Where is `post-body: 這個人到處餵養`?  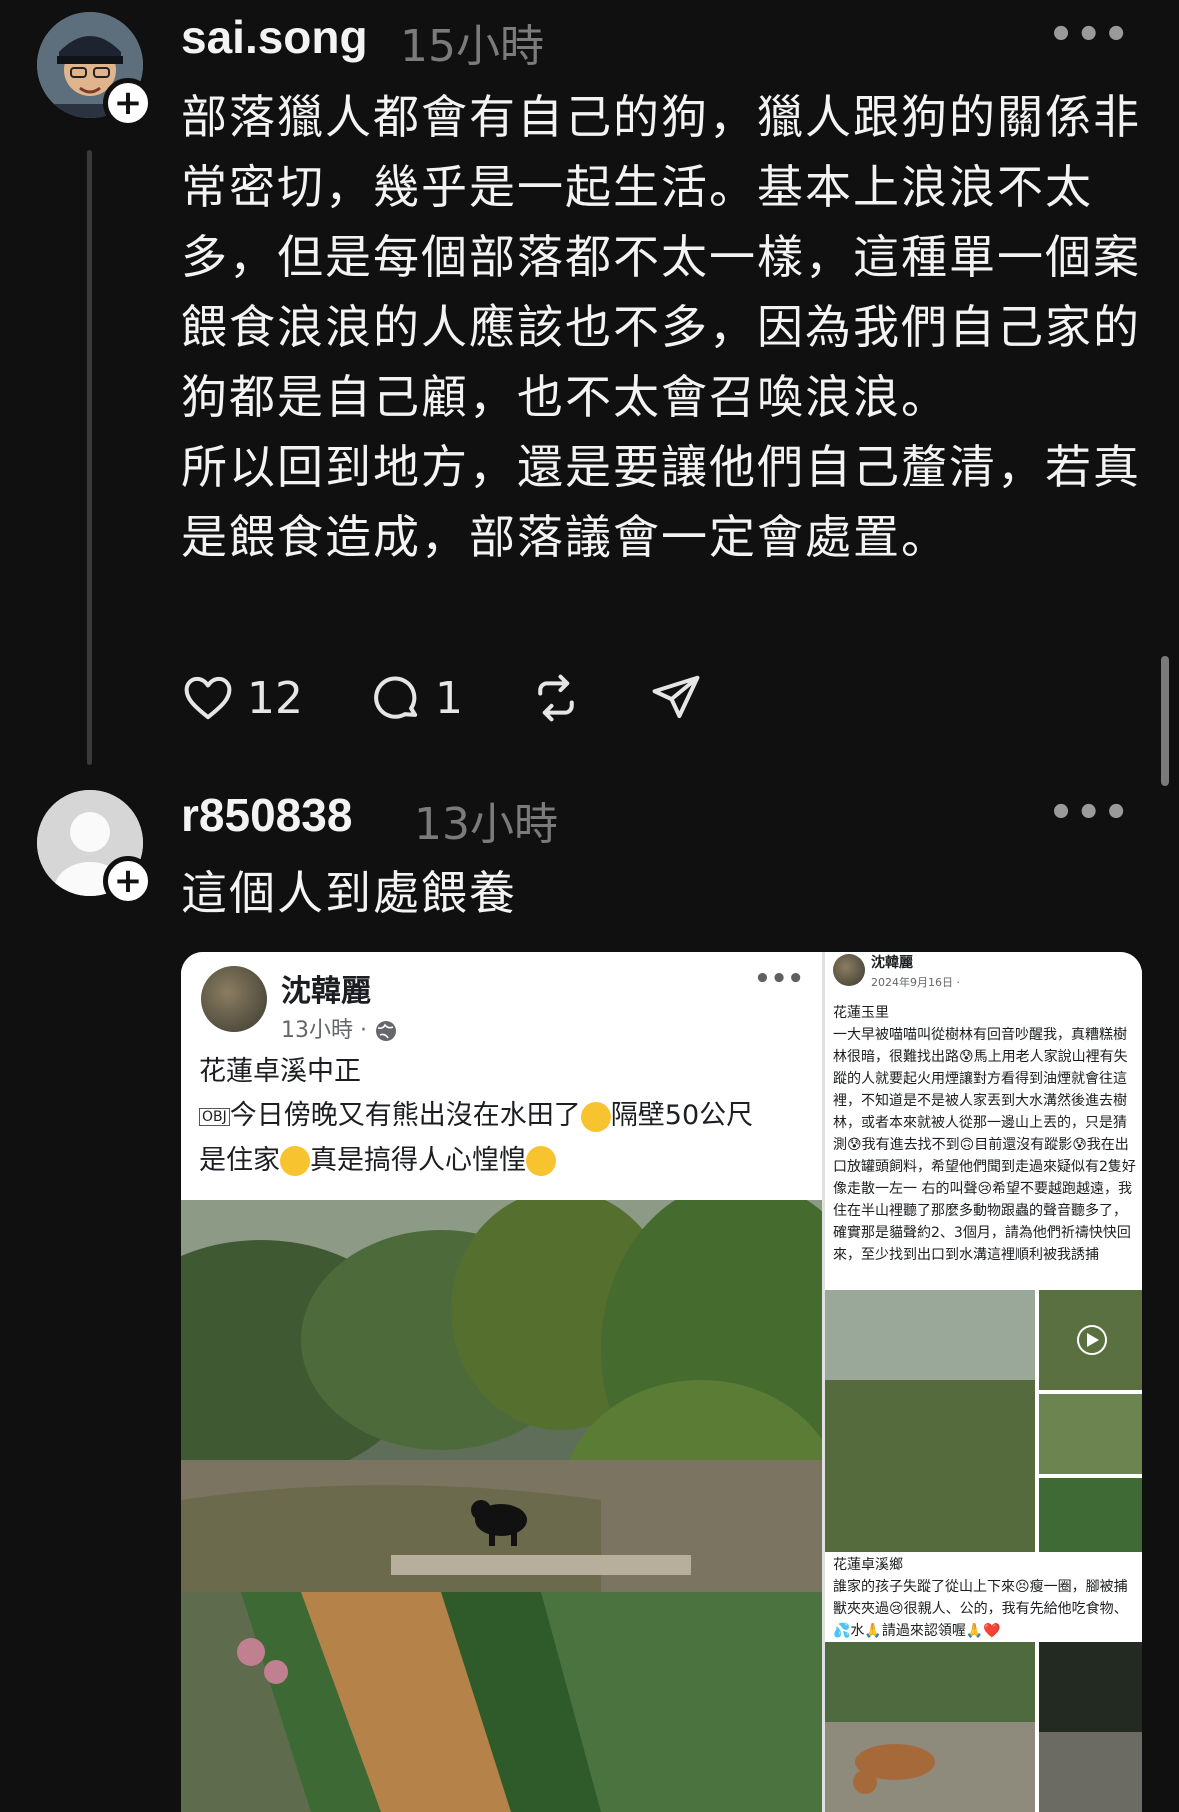 post-body: 這個人到處餵養 is located at coordinates (349, 893).